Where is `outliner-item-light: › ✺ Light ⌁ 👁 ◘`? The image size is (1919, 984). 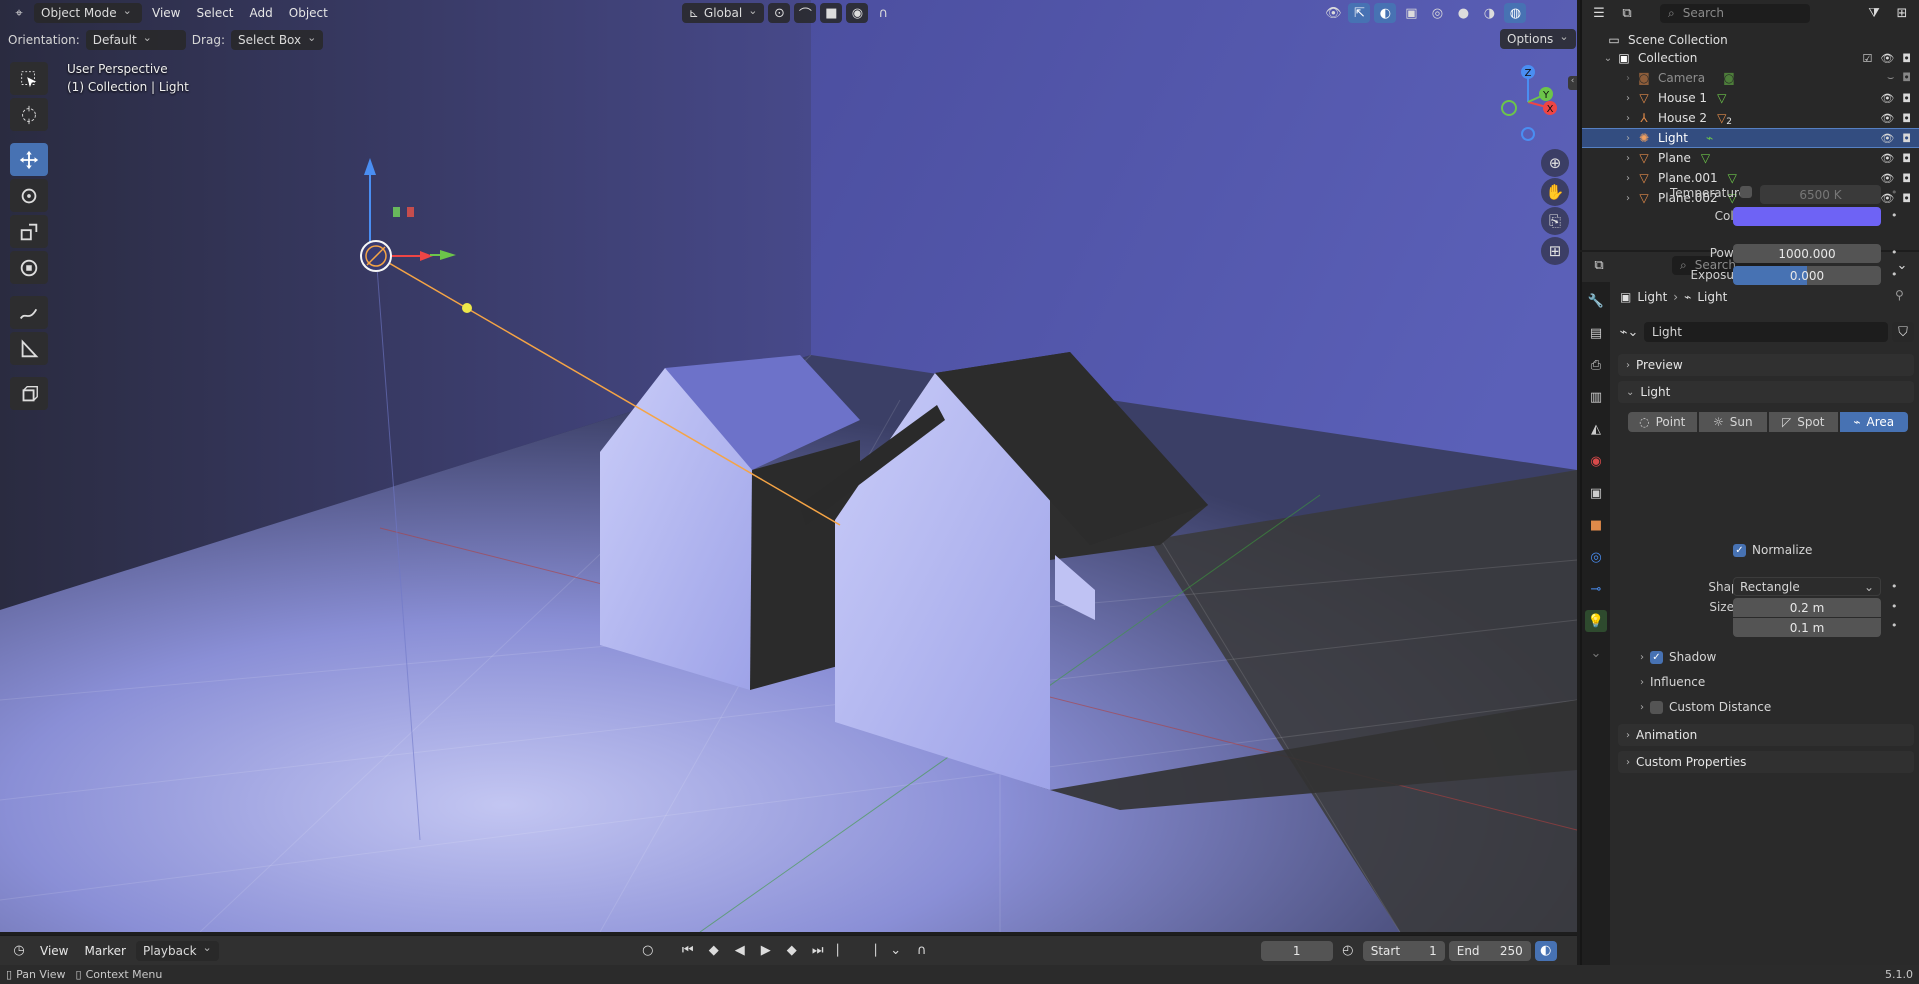
outliner-item-light: › ✺ Light ⌁ 👁 ◘ is located at coordinates (1750, 138).